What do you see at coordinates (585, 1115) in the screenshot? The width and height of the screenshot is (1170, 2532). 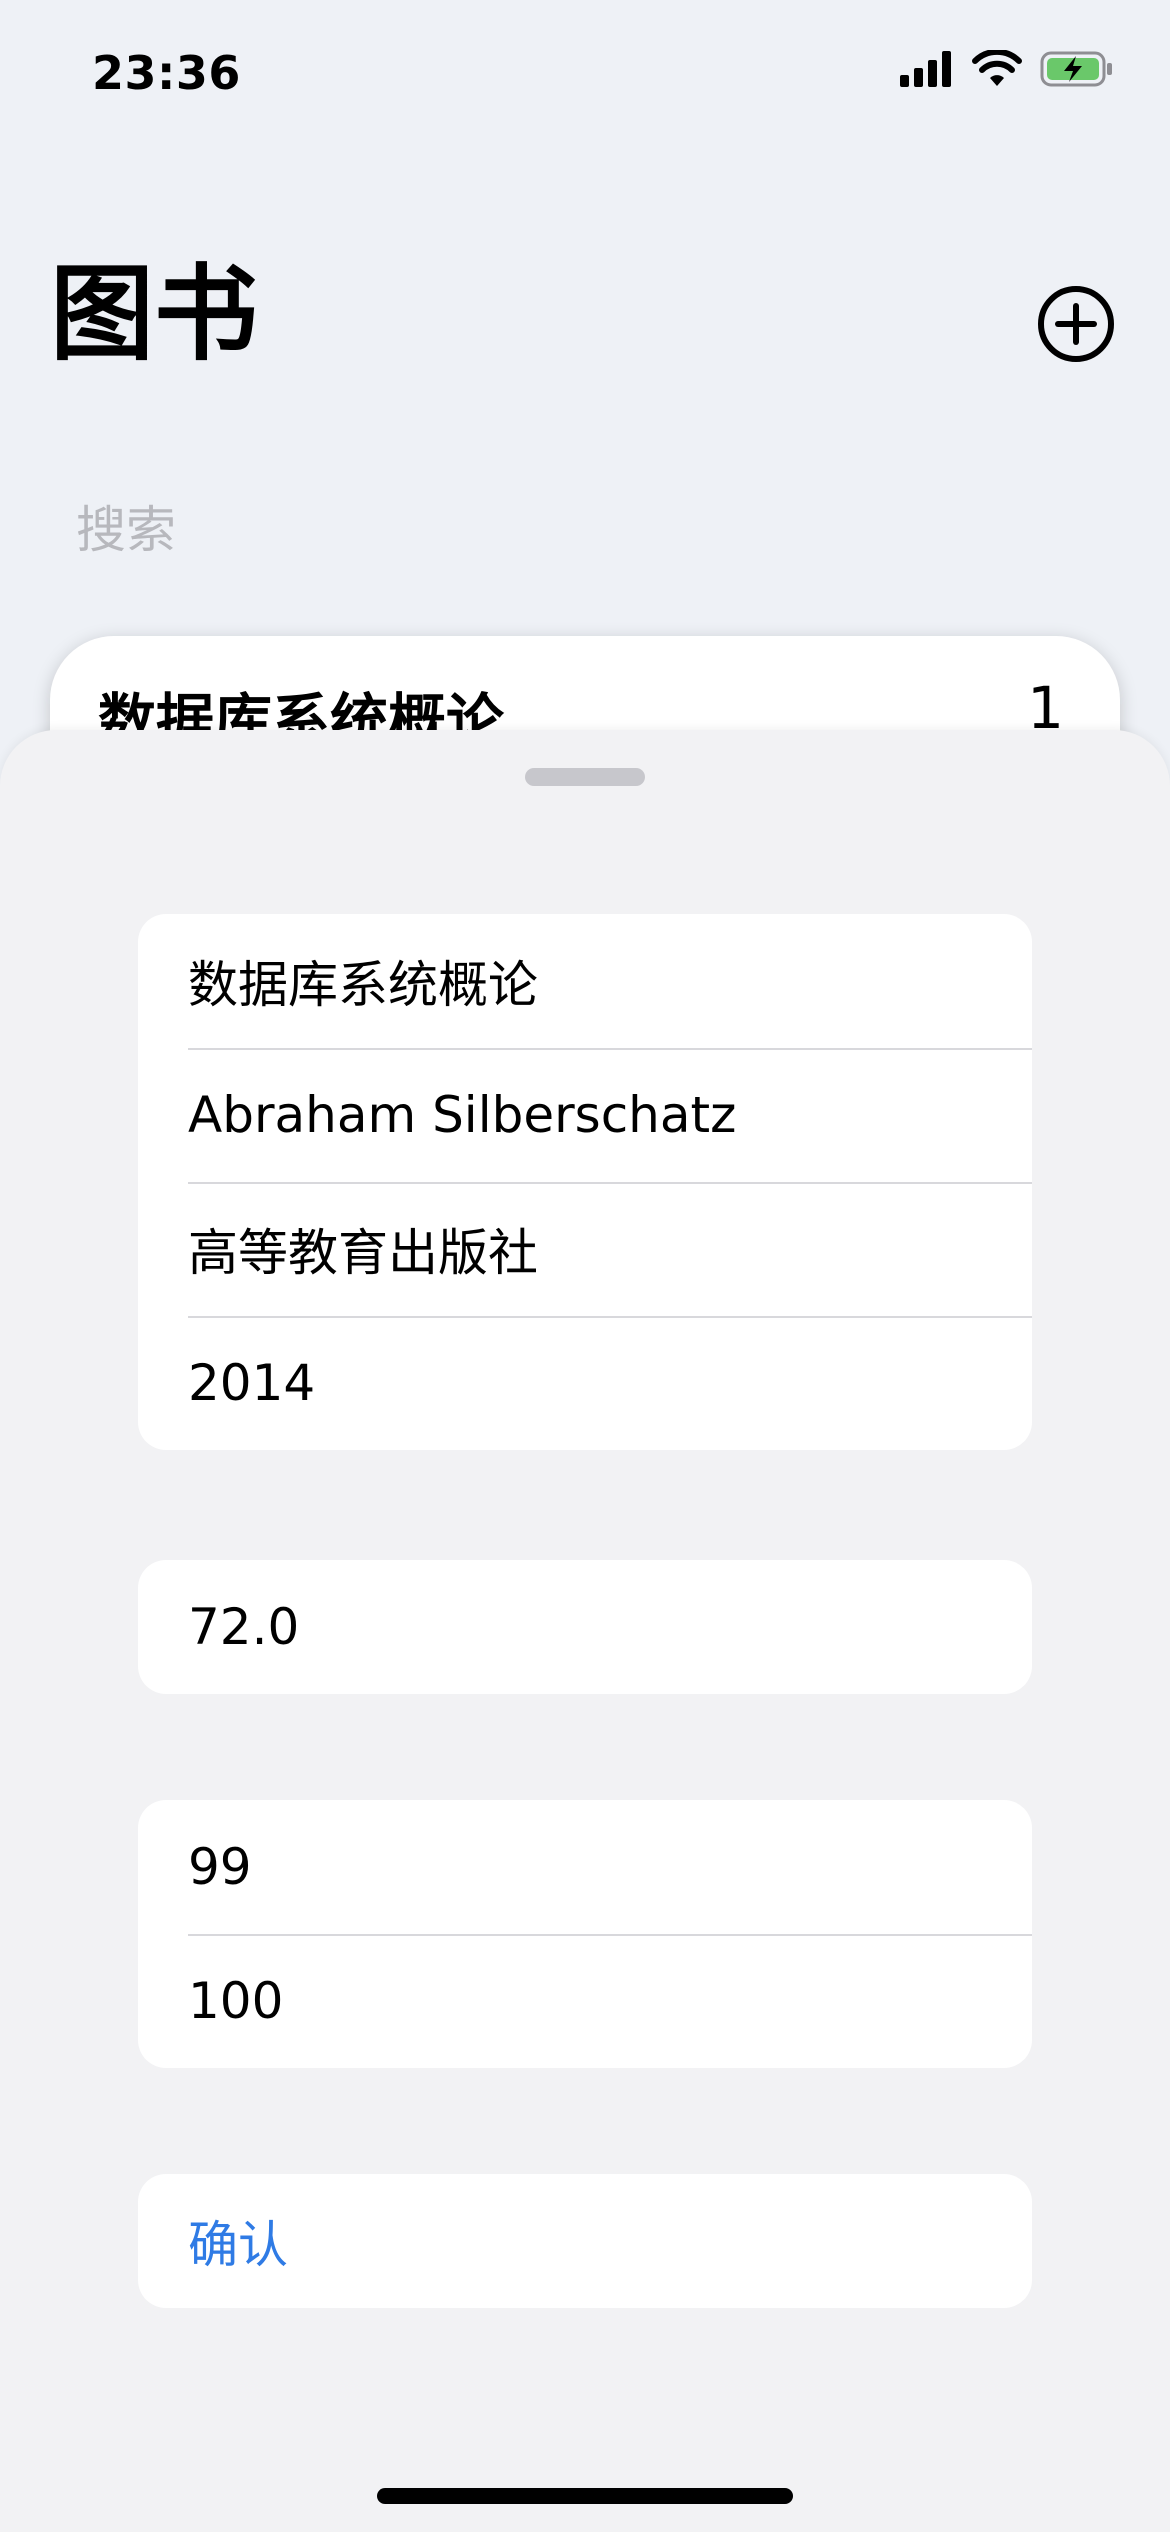 I see `book-author-field: Abraham Silberschatz` at bounding box center [585, 1115].